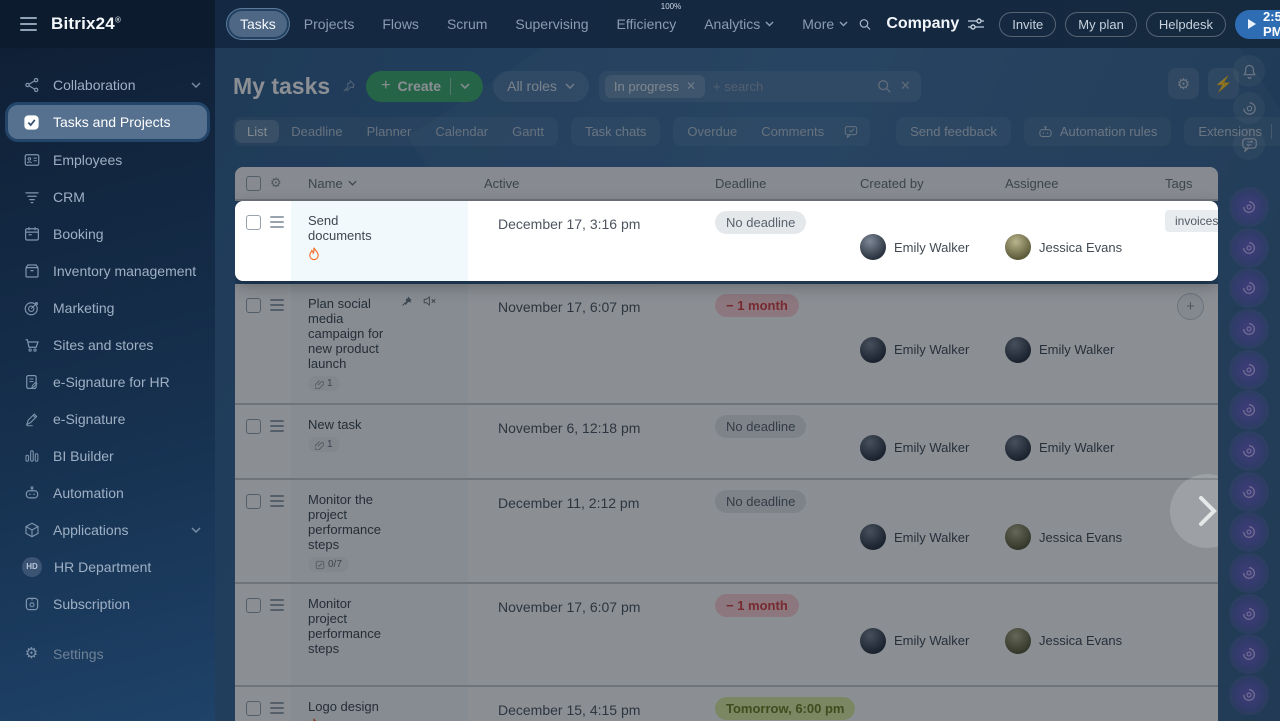 The height and width of the screenshot is (721, 1280). Describe the element at coordinates (865, 24) in the screenshot. I see `search-icon` at that location.